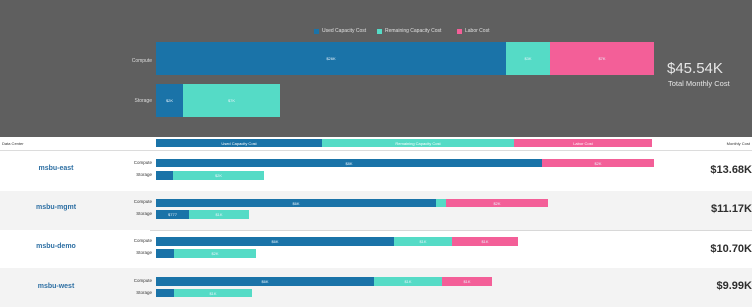  Describe the element at coordinates (379, 31) in the screenshot. I see `legend-remaining-swatch` at that location.